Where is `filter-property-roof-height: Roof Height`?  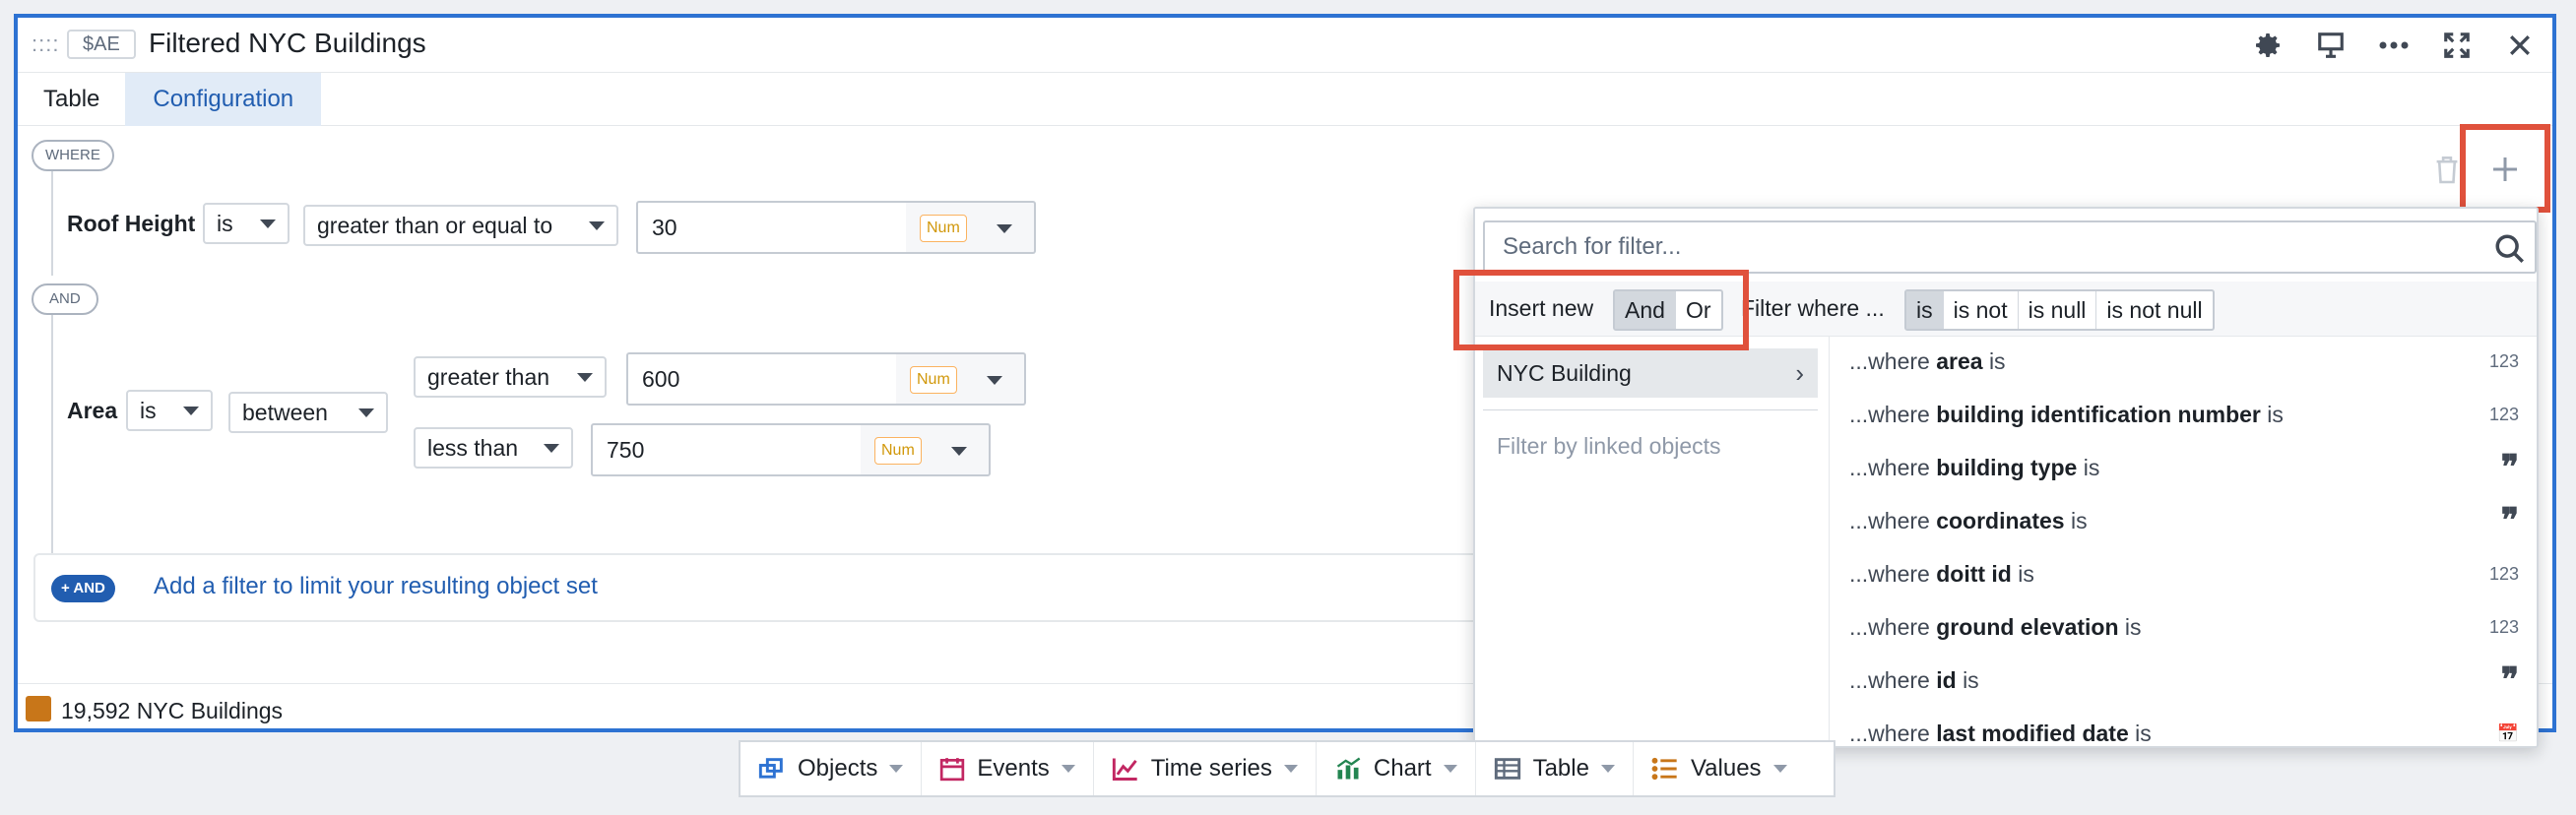
filter-property-roof-height: Roof Height is located at coordinates (131, 223).